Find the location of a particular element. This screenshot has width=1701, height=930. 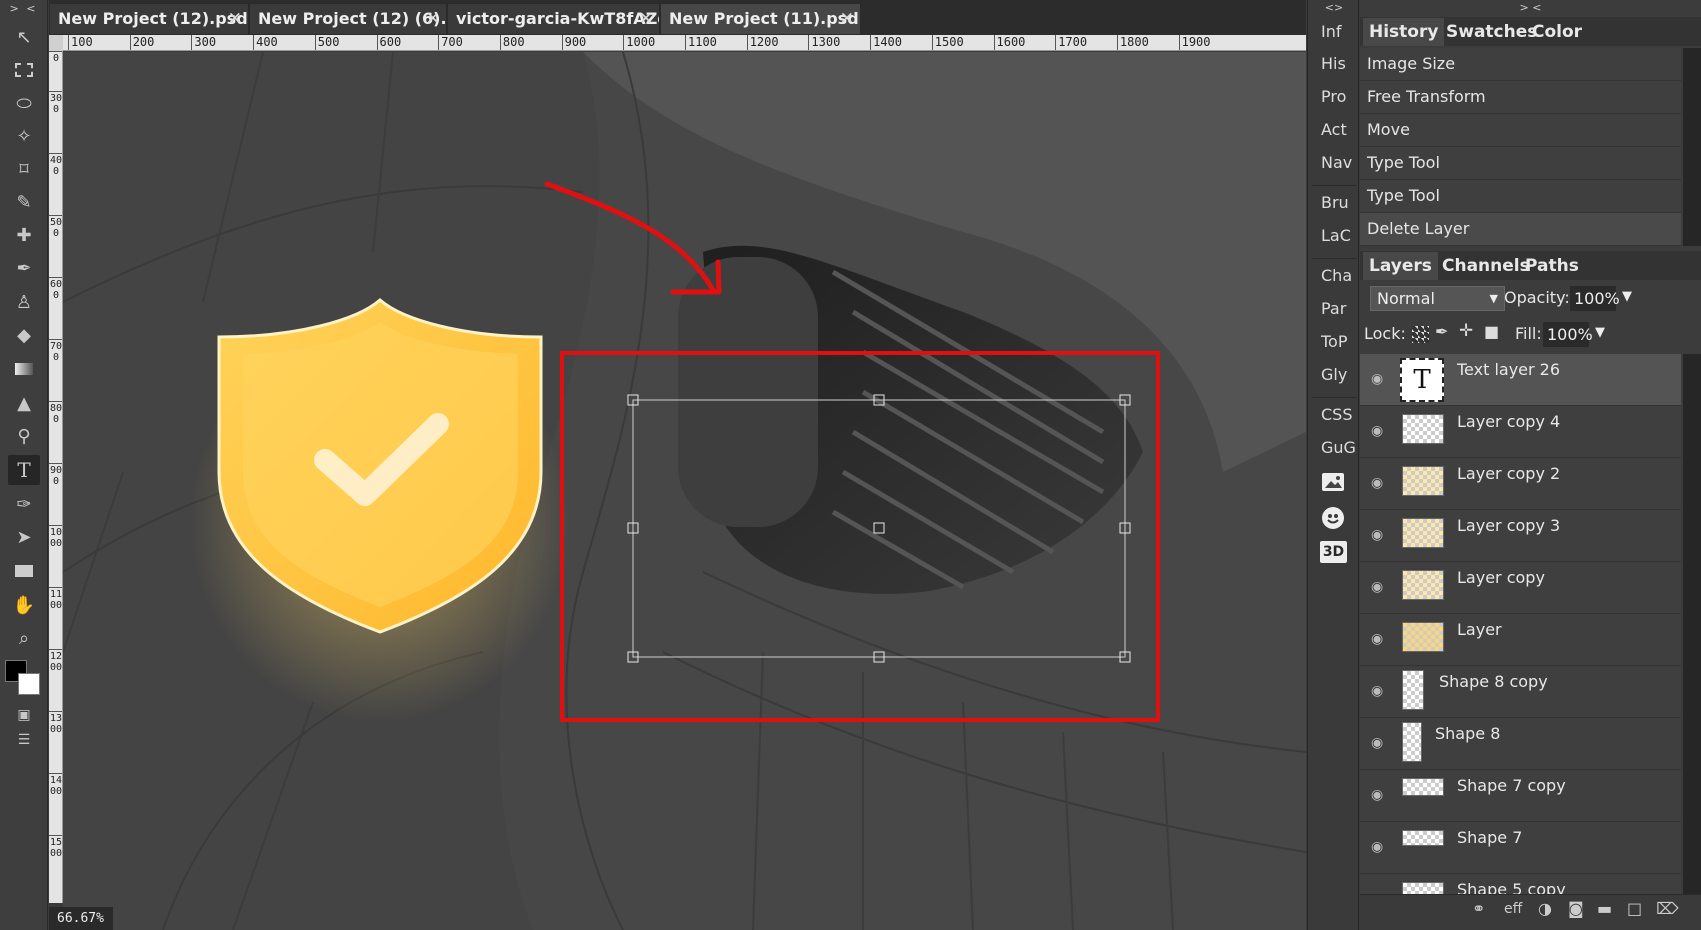

layer-row: ◉ Layer is located at coordinates (1520, 640).